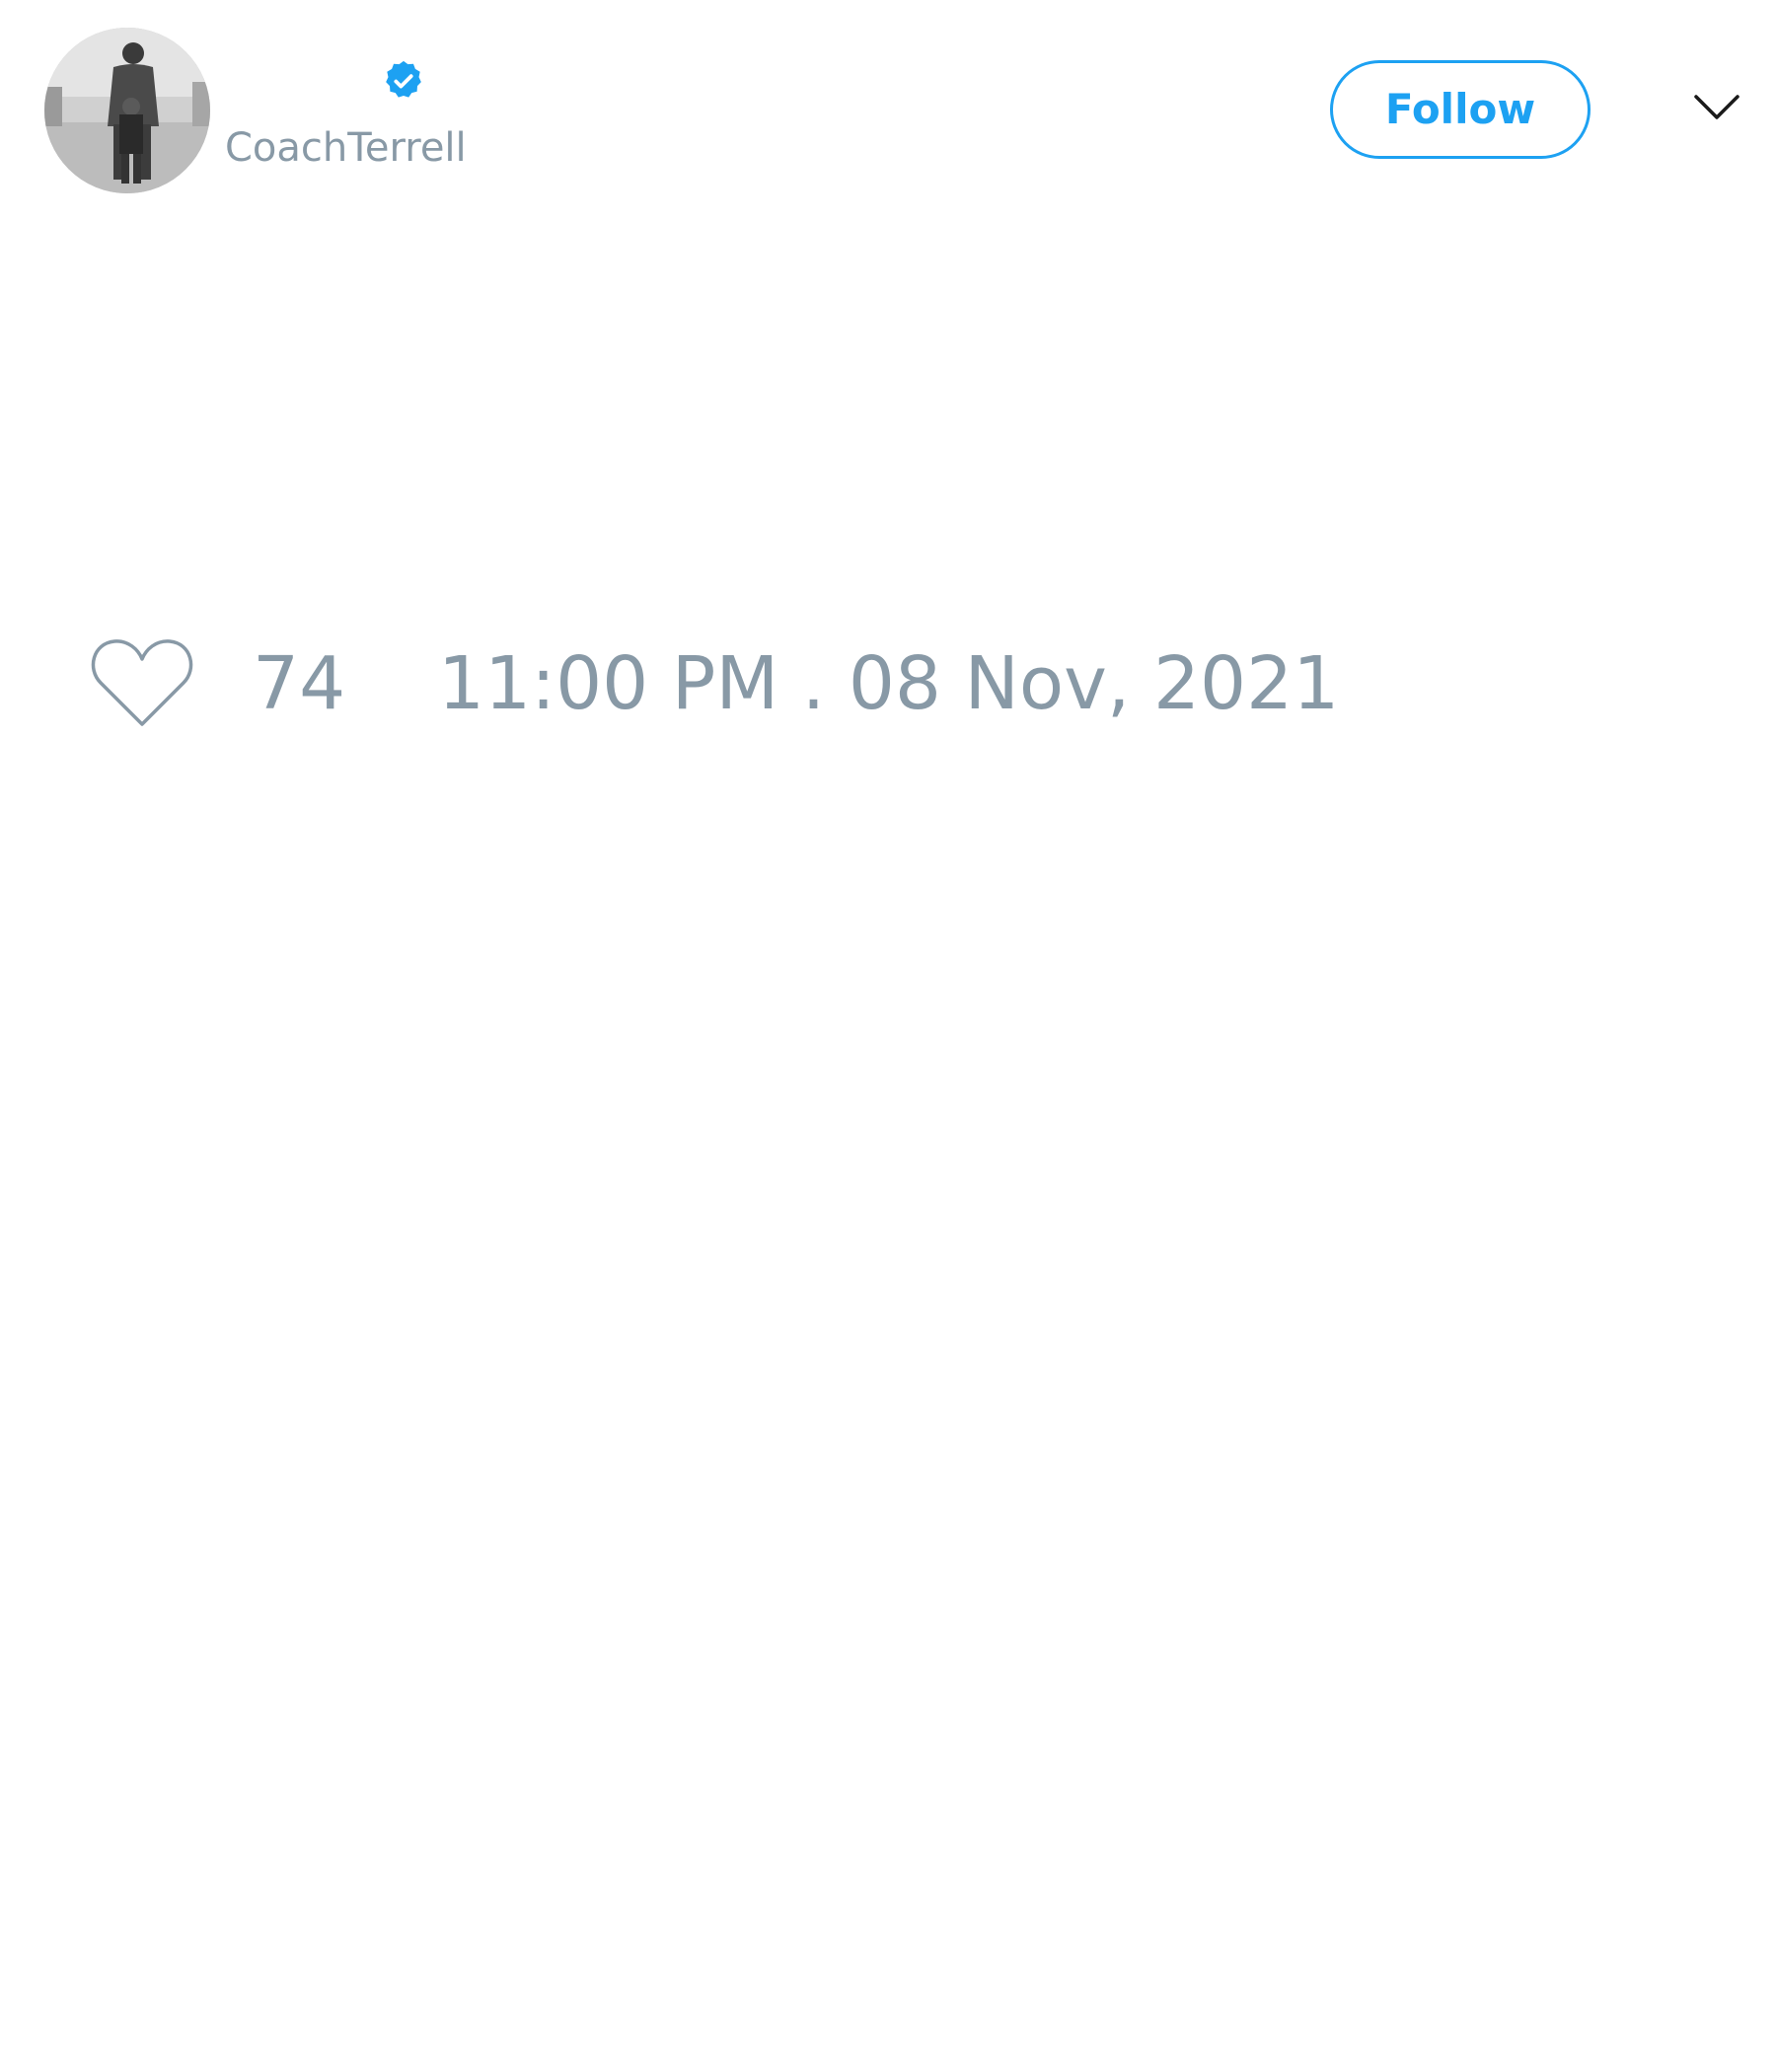 The height and width of the screenshot is (2072, 1776). I want to click on avatar, so click(127, 111).